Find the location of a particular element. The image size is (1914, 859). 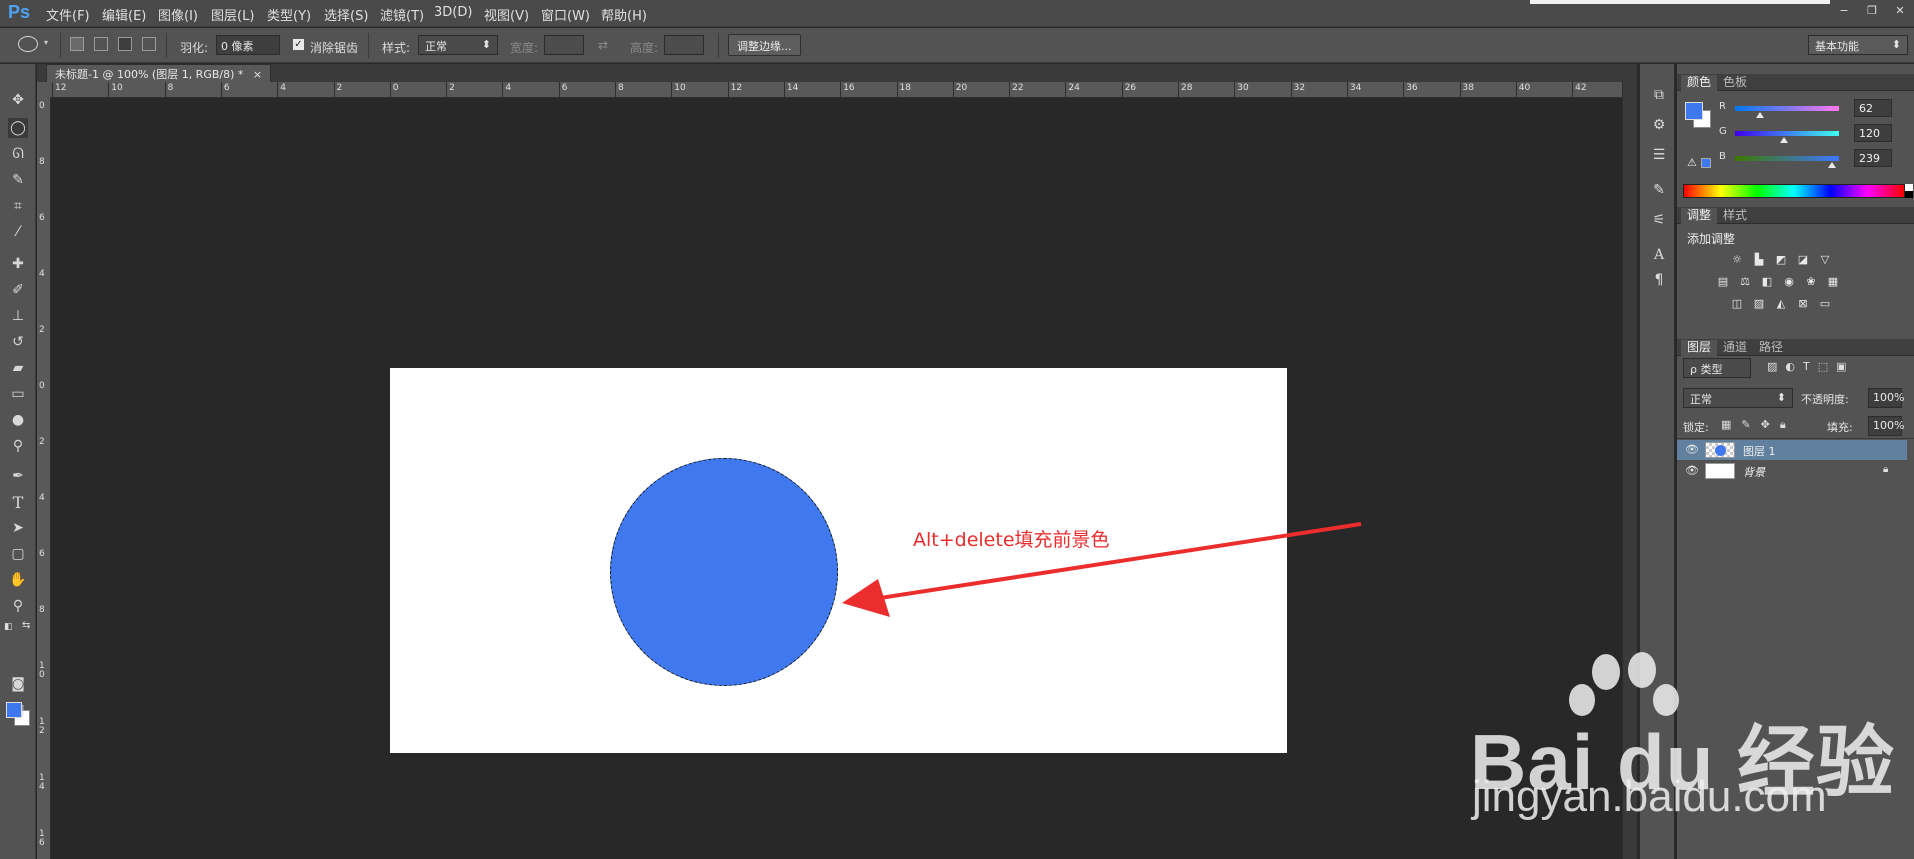

menu-item: 图像(I) is located at coordinates (178, 14).